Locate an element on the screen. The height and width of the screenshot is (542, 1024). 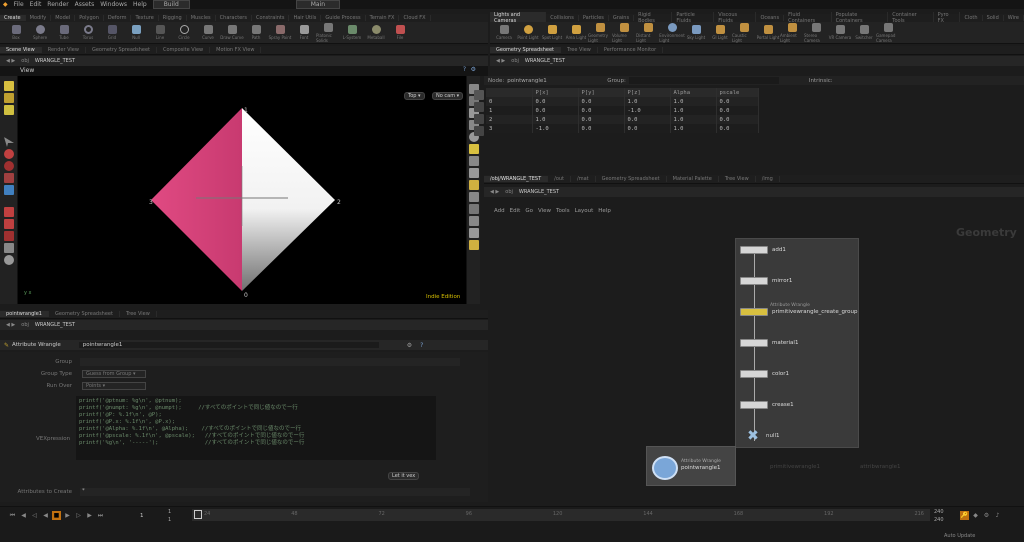
switcher-tool: Switcher is located at coordinates (864, 32).